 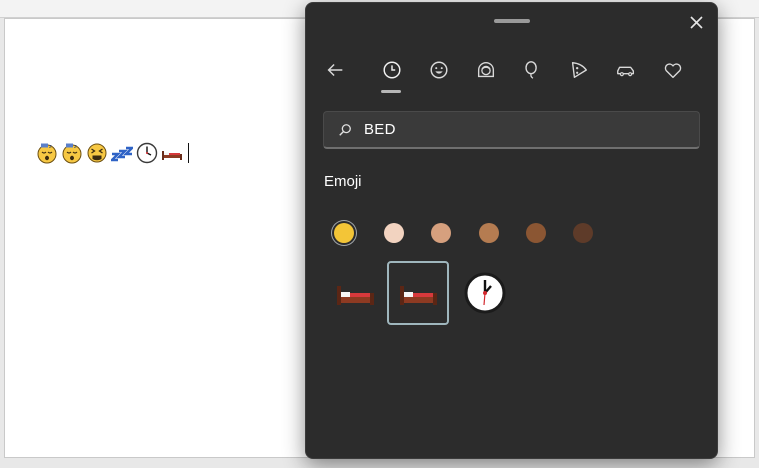 I want to click on clock-icon, so click(x=147, y=153).